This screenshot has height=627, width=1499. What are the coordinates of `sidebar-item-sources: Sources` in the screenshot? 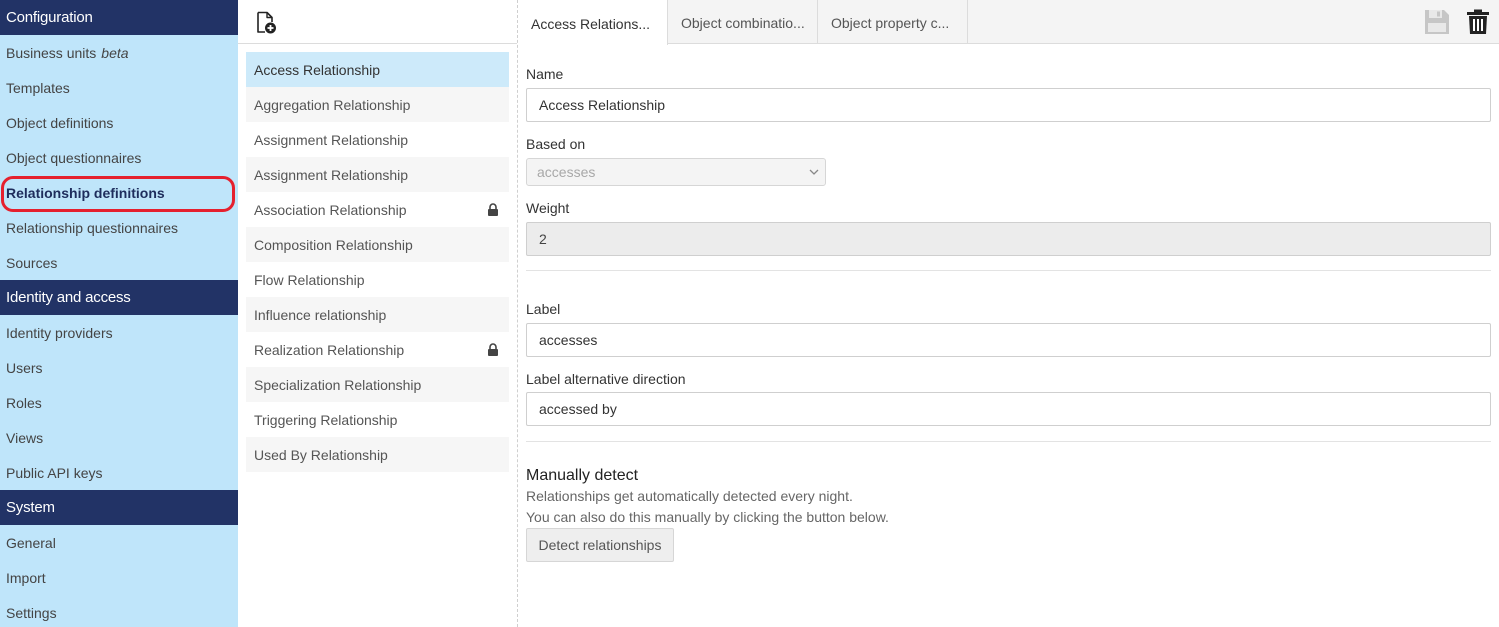 It's located at (119, 262).